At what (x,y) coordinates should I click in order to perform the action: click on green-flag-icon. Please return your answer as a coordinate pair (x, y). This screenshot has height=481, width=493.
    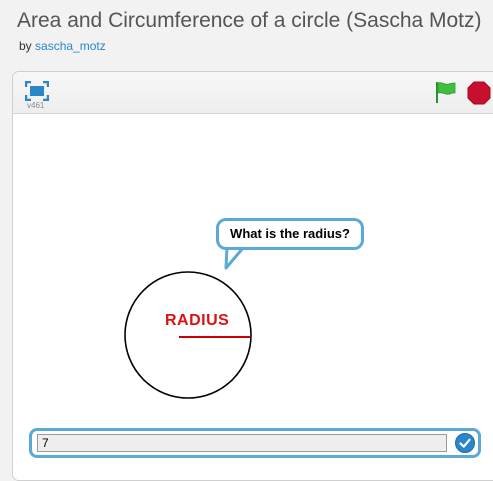
    Looking at the image, I should click on (445, 92).